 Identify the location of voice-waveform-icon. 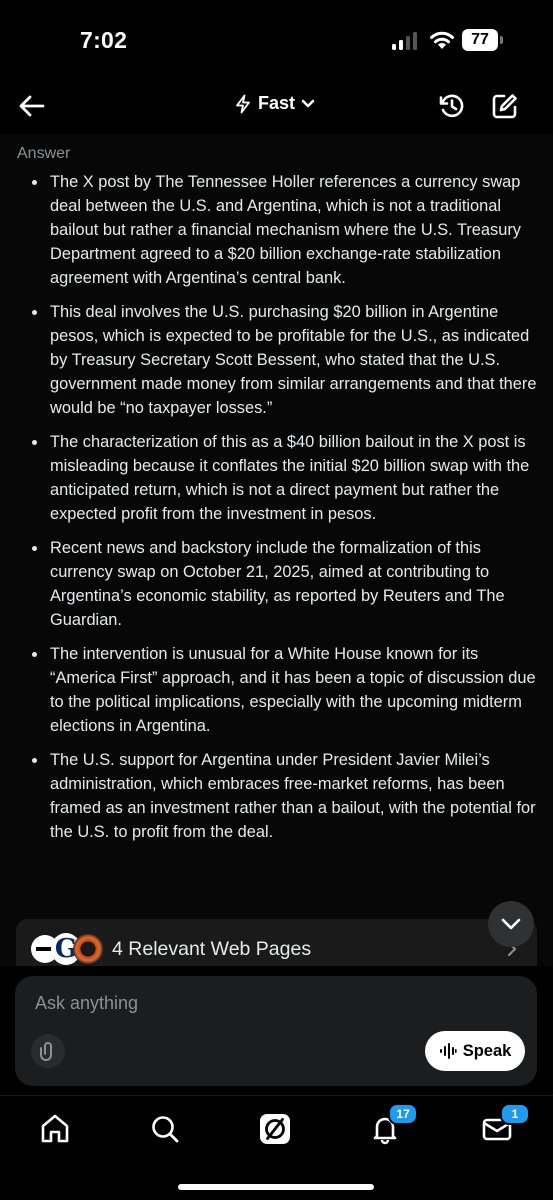
(448, 1051).